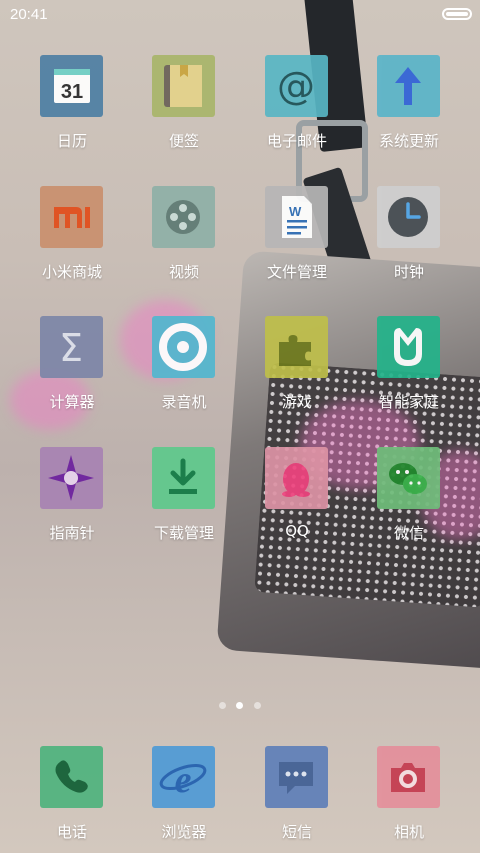 The width and height of the screenshot is (480, 853). I want to click on calendar-icon: 31, so click(71, 86).